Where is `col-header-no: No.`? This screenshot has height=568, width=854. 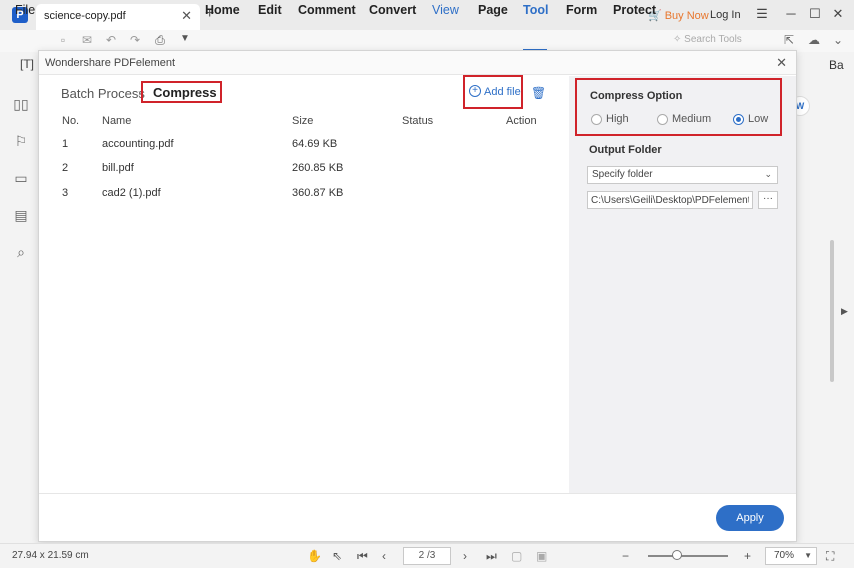 col-header-no: No. is located at coordinates (71, 121).